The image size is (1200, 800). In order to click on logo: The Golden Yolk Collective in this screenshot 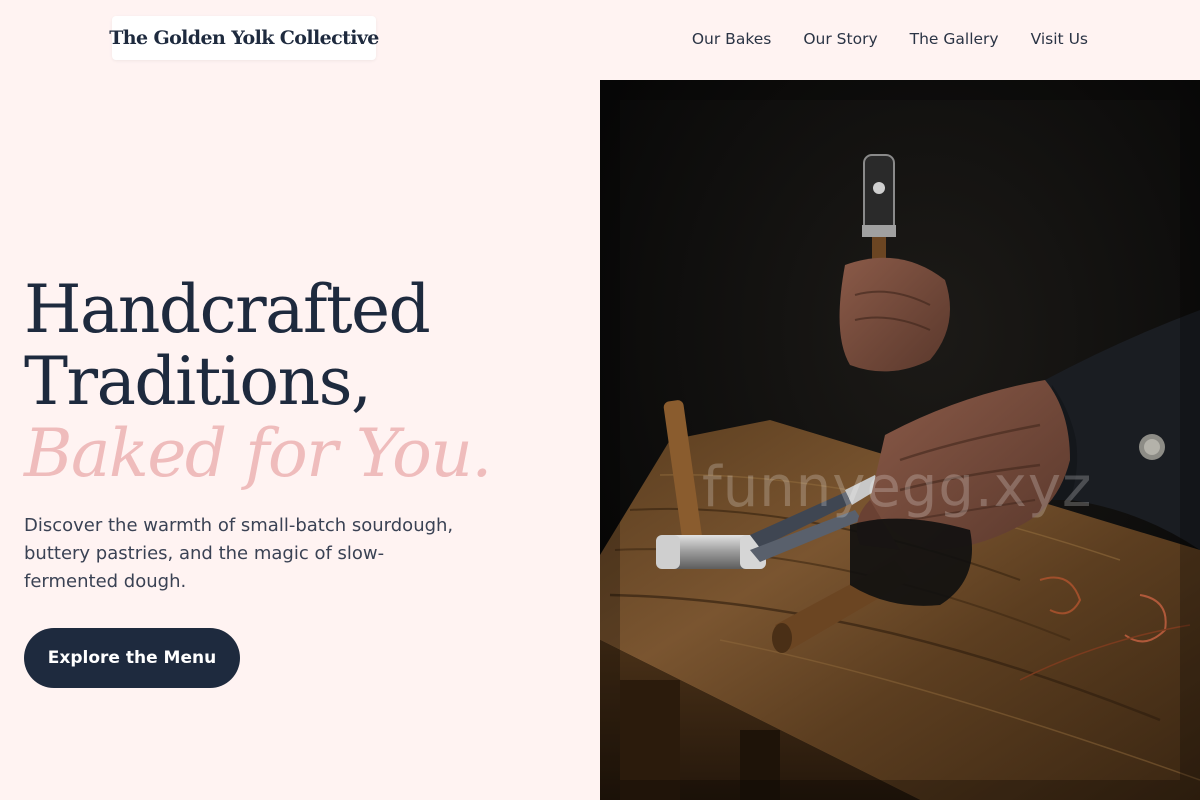, I will do `click(244, 38)`.